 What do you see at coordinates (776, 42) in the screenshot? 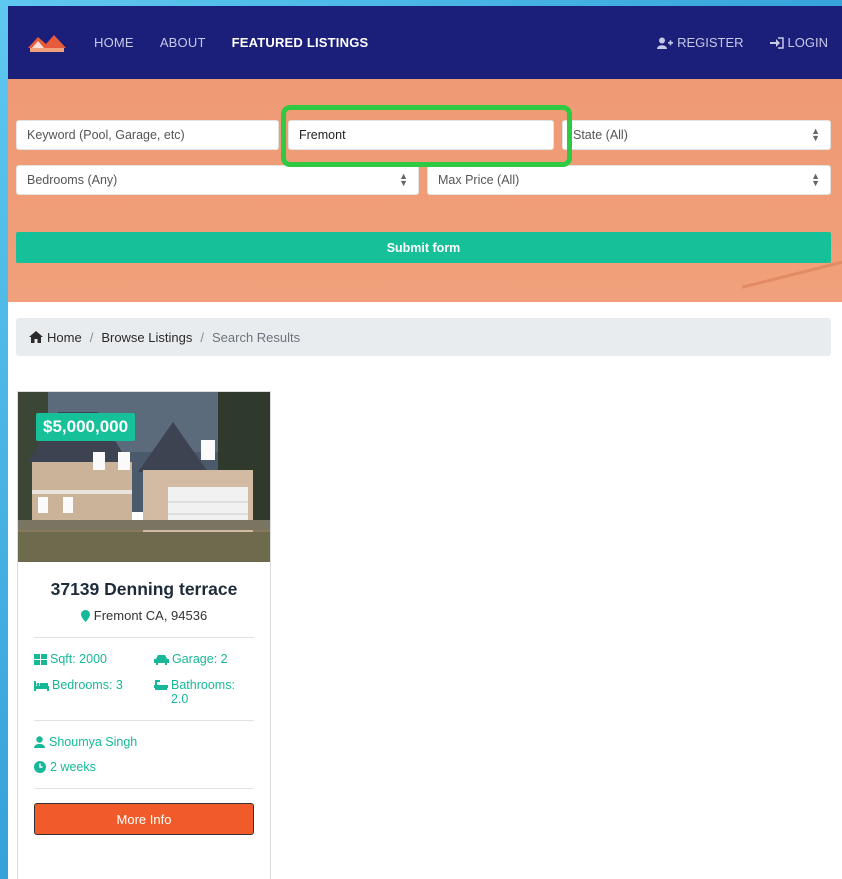
I see `sign-in-icon` at bounding box center [776, 42].